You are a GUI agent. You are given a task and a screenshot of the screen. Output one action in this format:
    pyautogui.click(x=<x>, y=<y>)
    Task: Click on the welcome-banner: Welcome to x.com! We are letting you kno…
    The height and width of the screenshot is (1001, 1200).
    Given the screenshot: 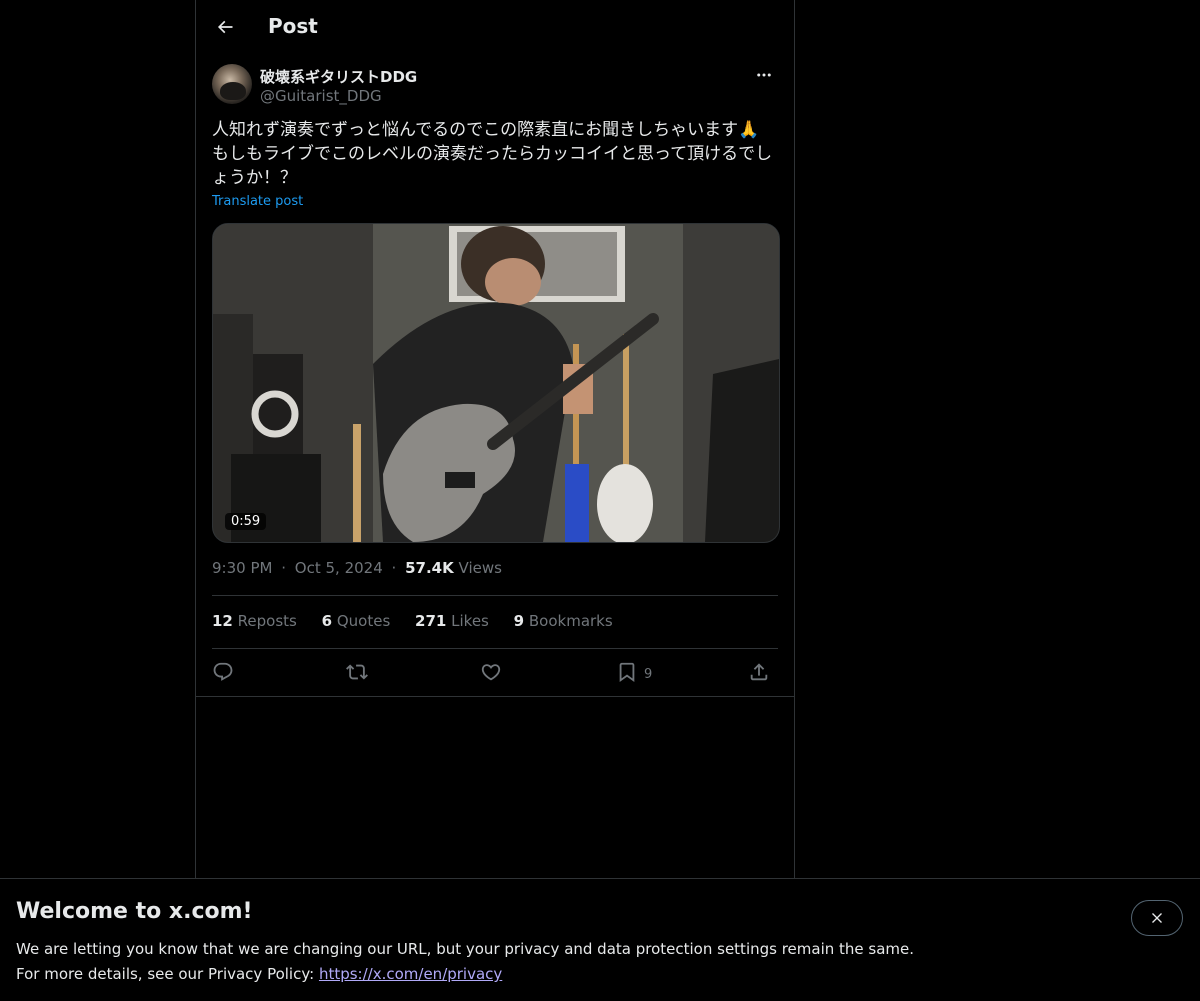 What is the action you would take?
    pyautogui.click(x=600, y=939)
    